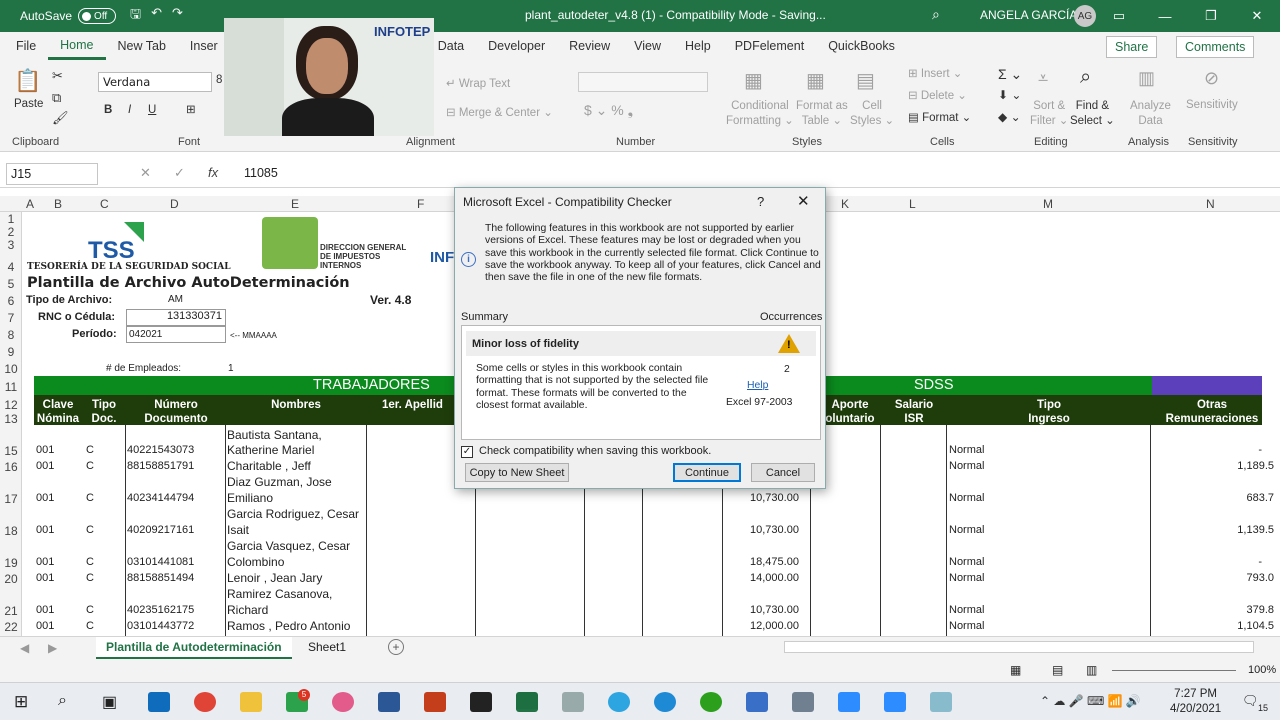 Image resolution: width=1280 pixels, height=720 pixels. What do you see at coordinates (1009, 95) in the screenshot?
I see `fill-icon: ⬇ ⌄` at bounding box center [1009, 95].